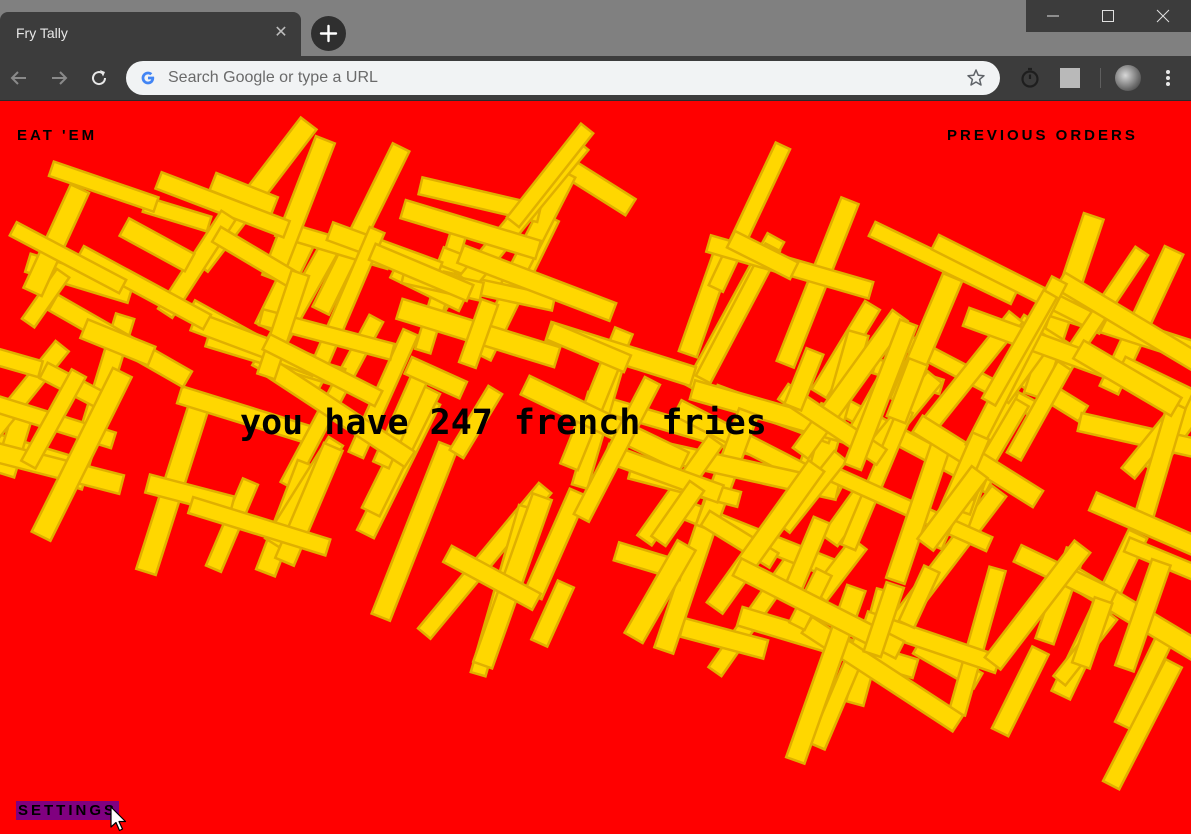 The height and width of the screenshot is (834, 1191). Describe the element at coordinates (1168, 78) in the screenshot. I see `menu-icon` at that location.